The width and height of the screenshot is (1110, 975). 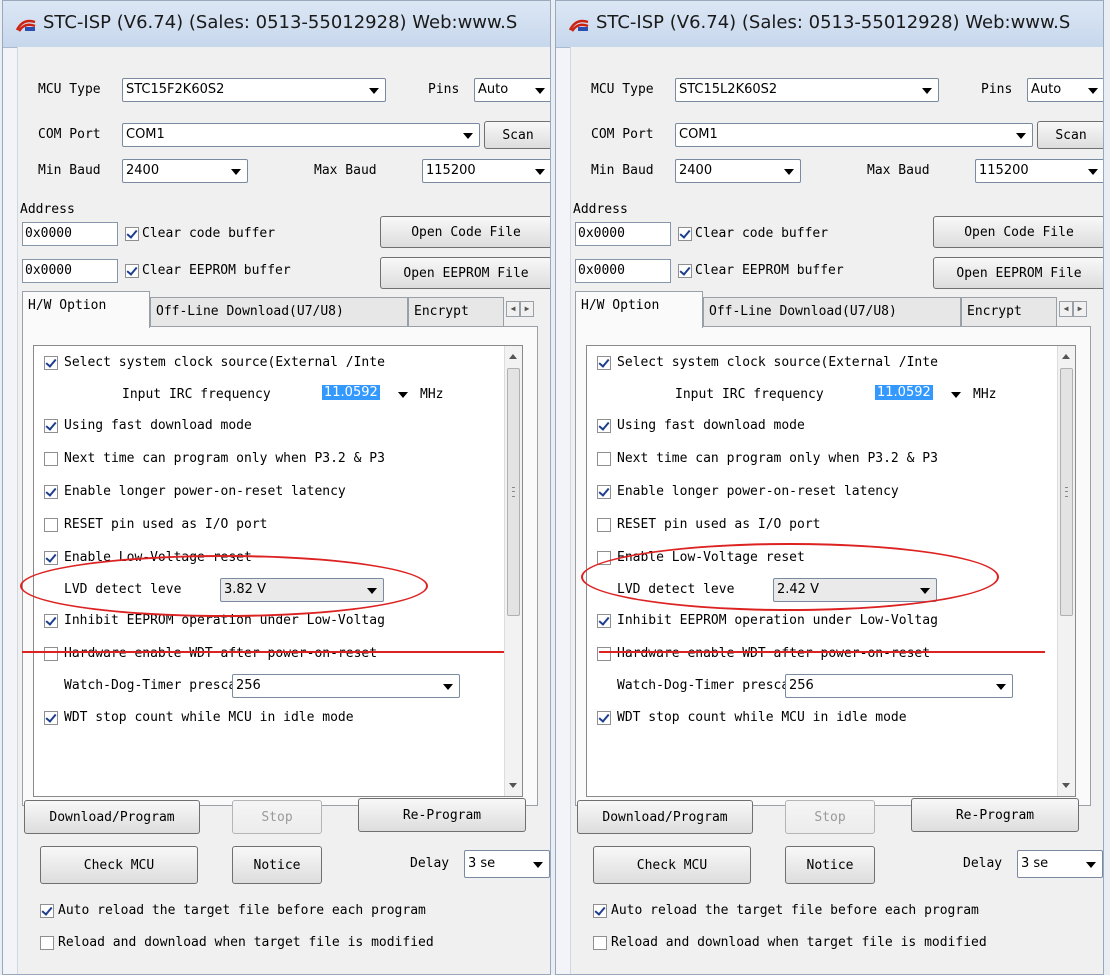 I want to click on scrollbar-grip-icon, so click(x=1066, y=492).